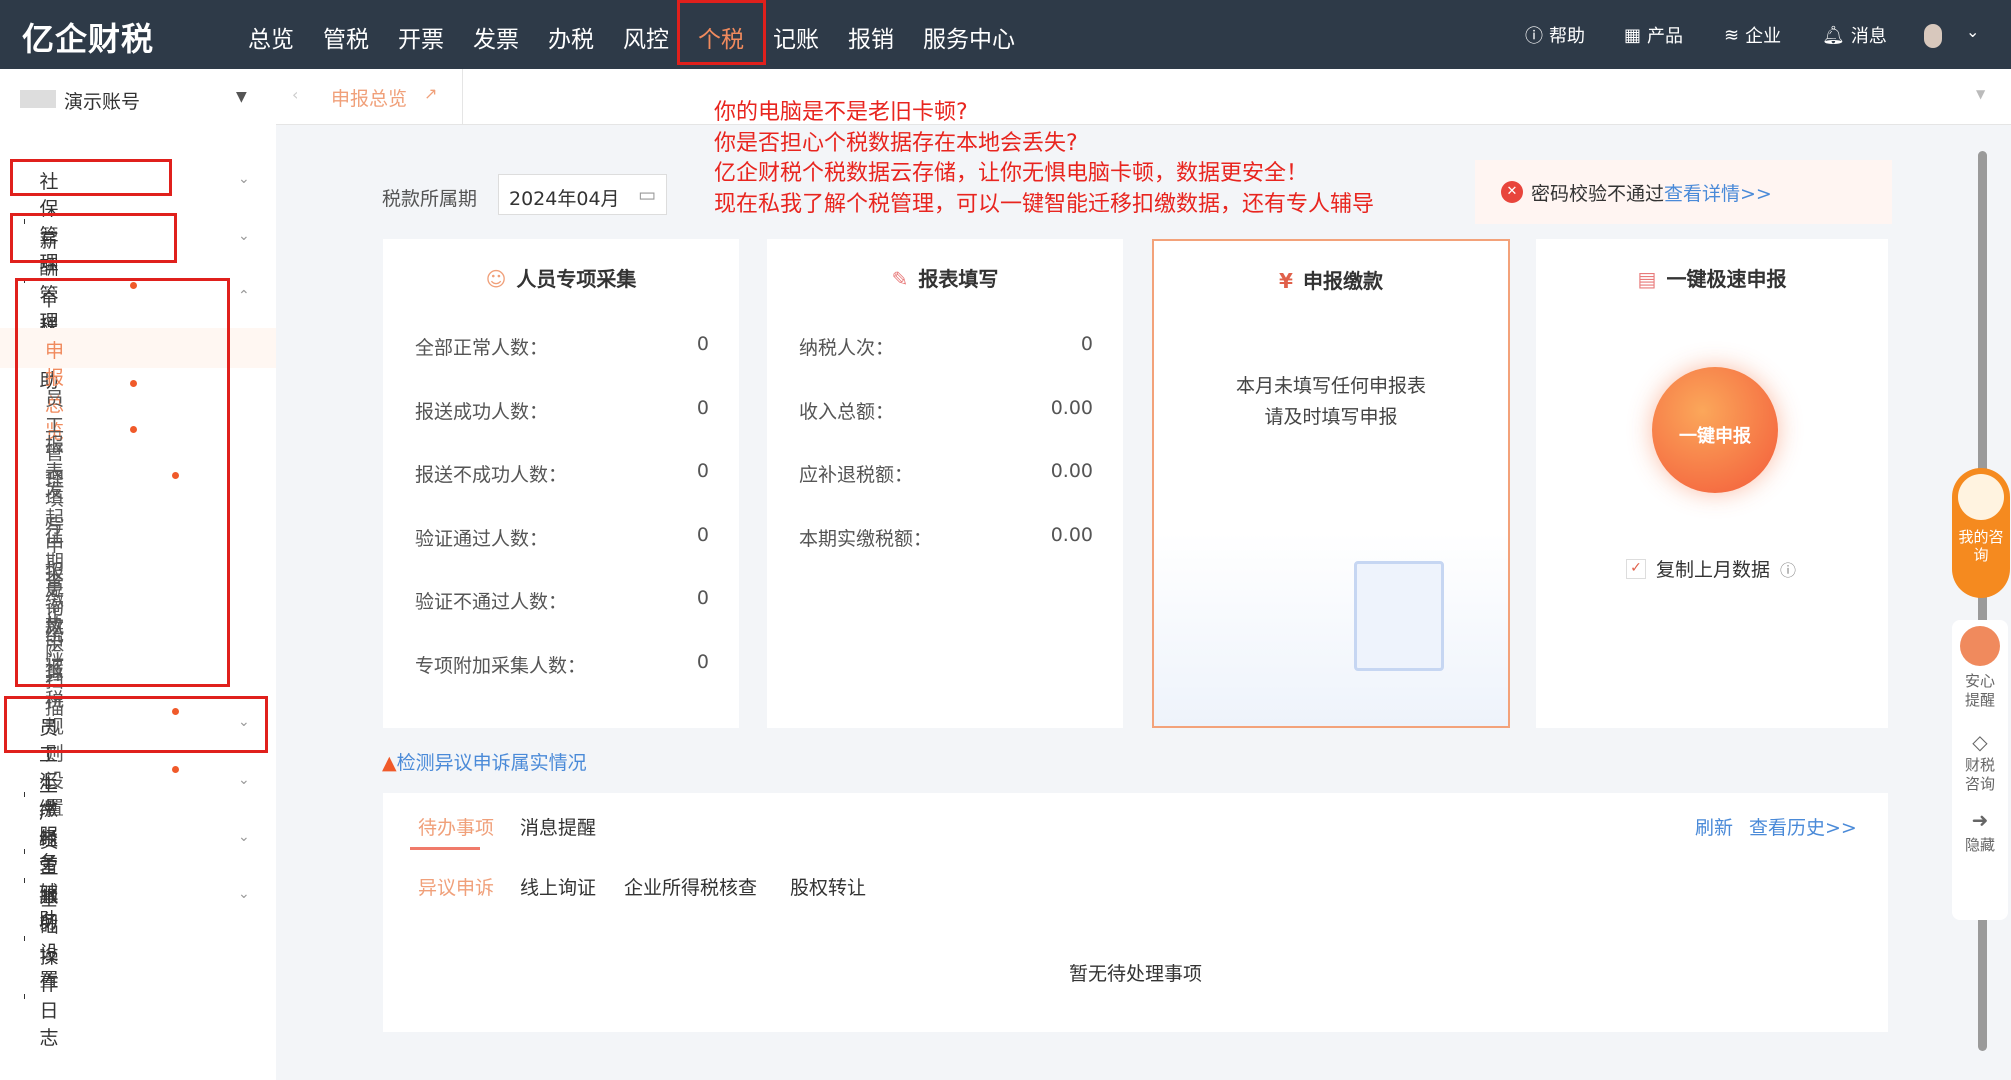 The image size is (2011, 1080). Describe the element at coordinates (558, 886) in the screenshot. I see `subtab-online-verify: 线上询证` at that location.